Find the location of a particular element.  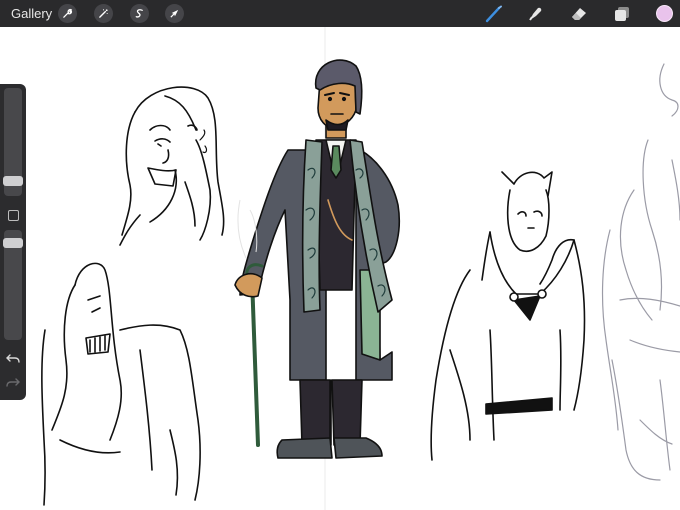

layers-icon is located at coordinates (622, 14).